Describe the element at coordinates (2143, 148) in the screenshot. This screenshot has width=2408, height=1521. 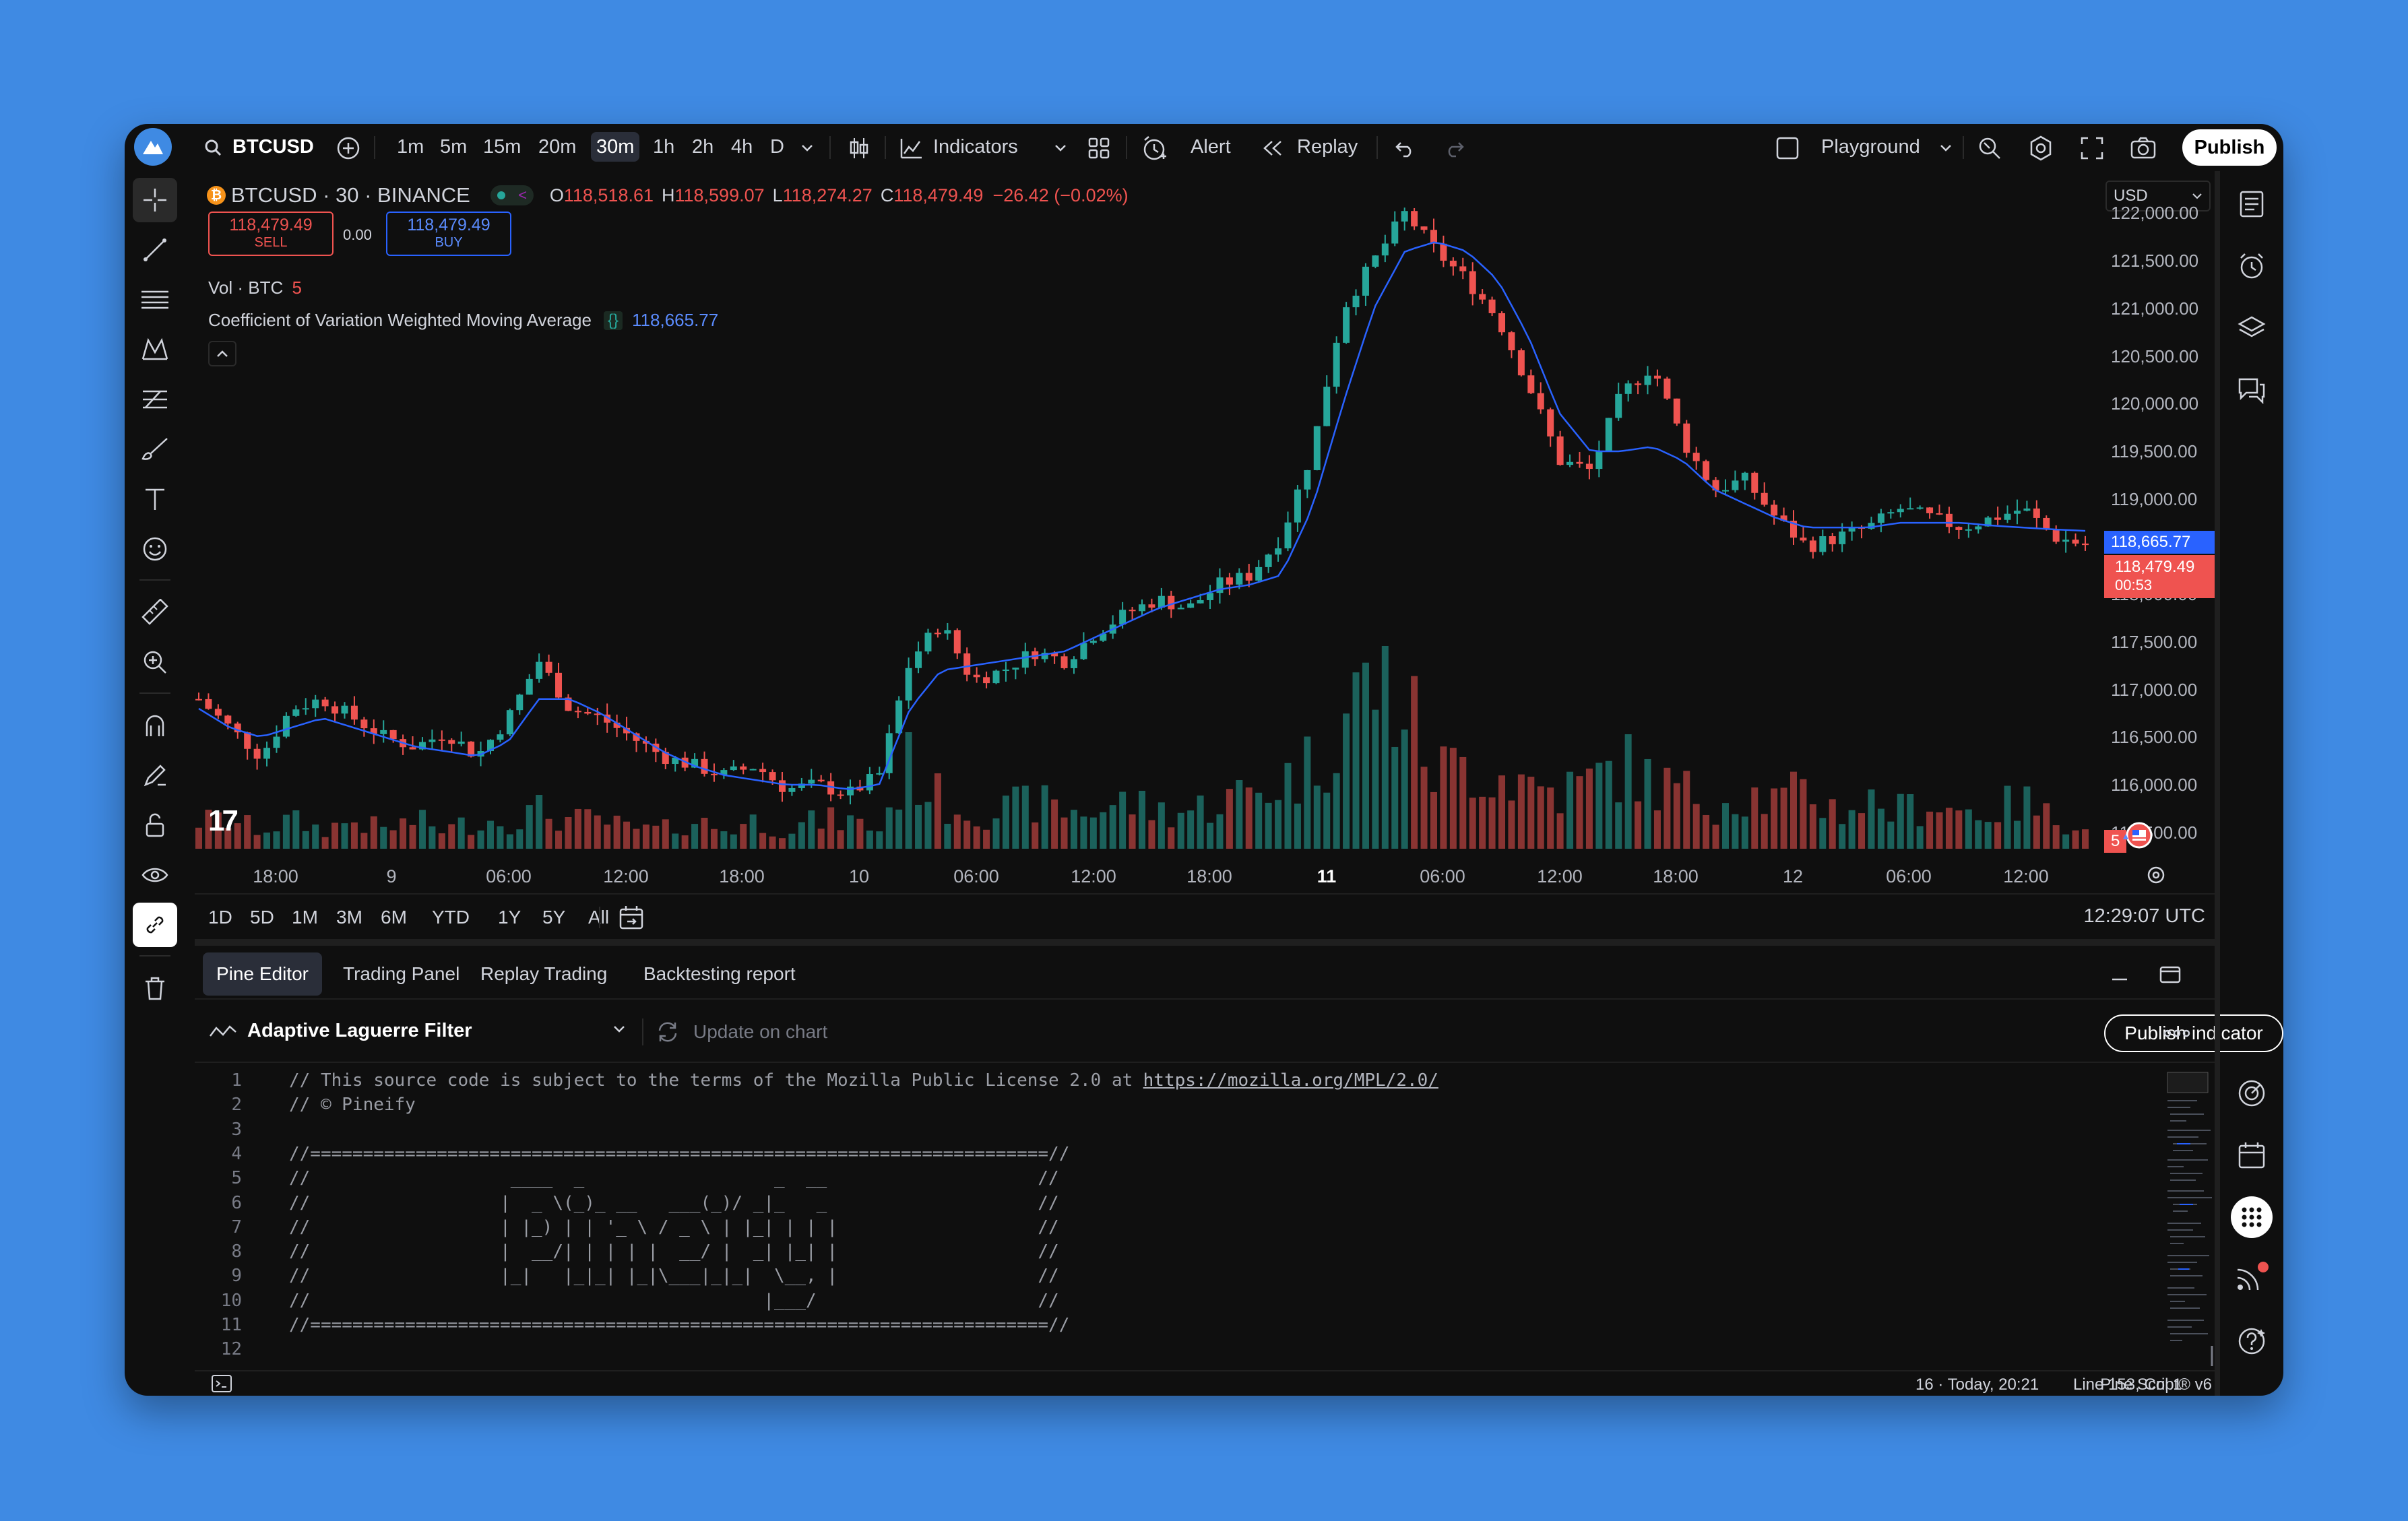
I see `camera-icon` at that location.